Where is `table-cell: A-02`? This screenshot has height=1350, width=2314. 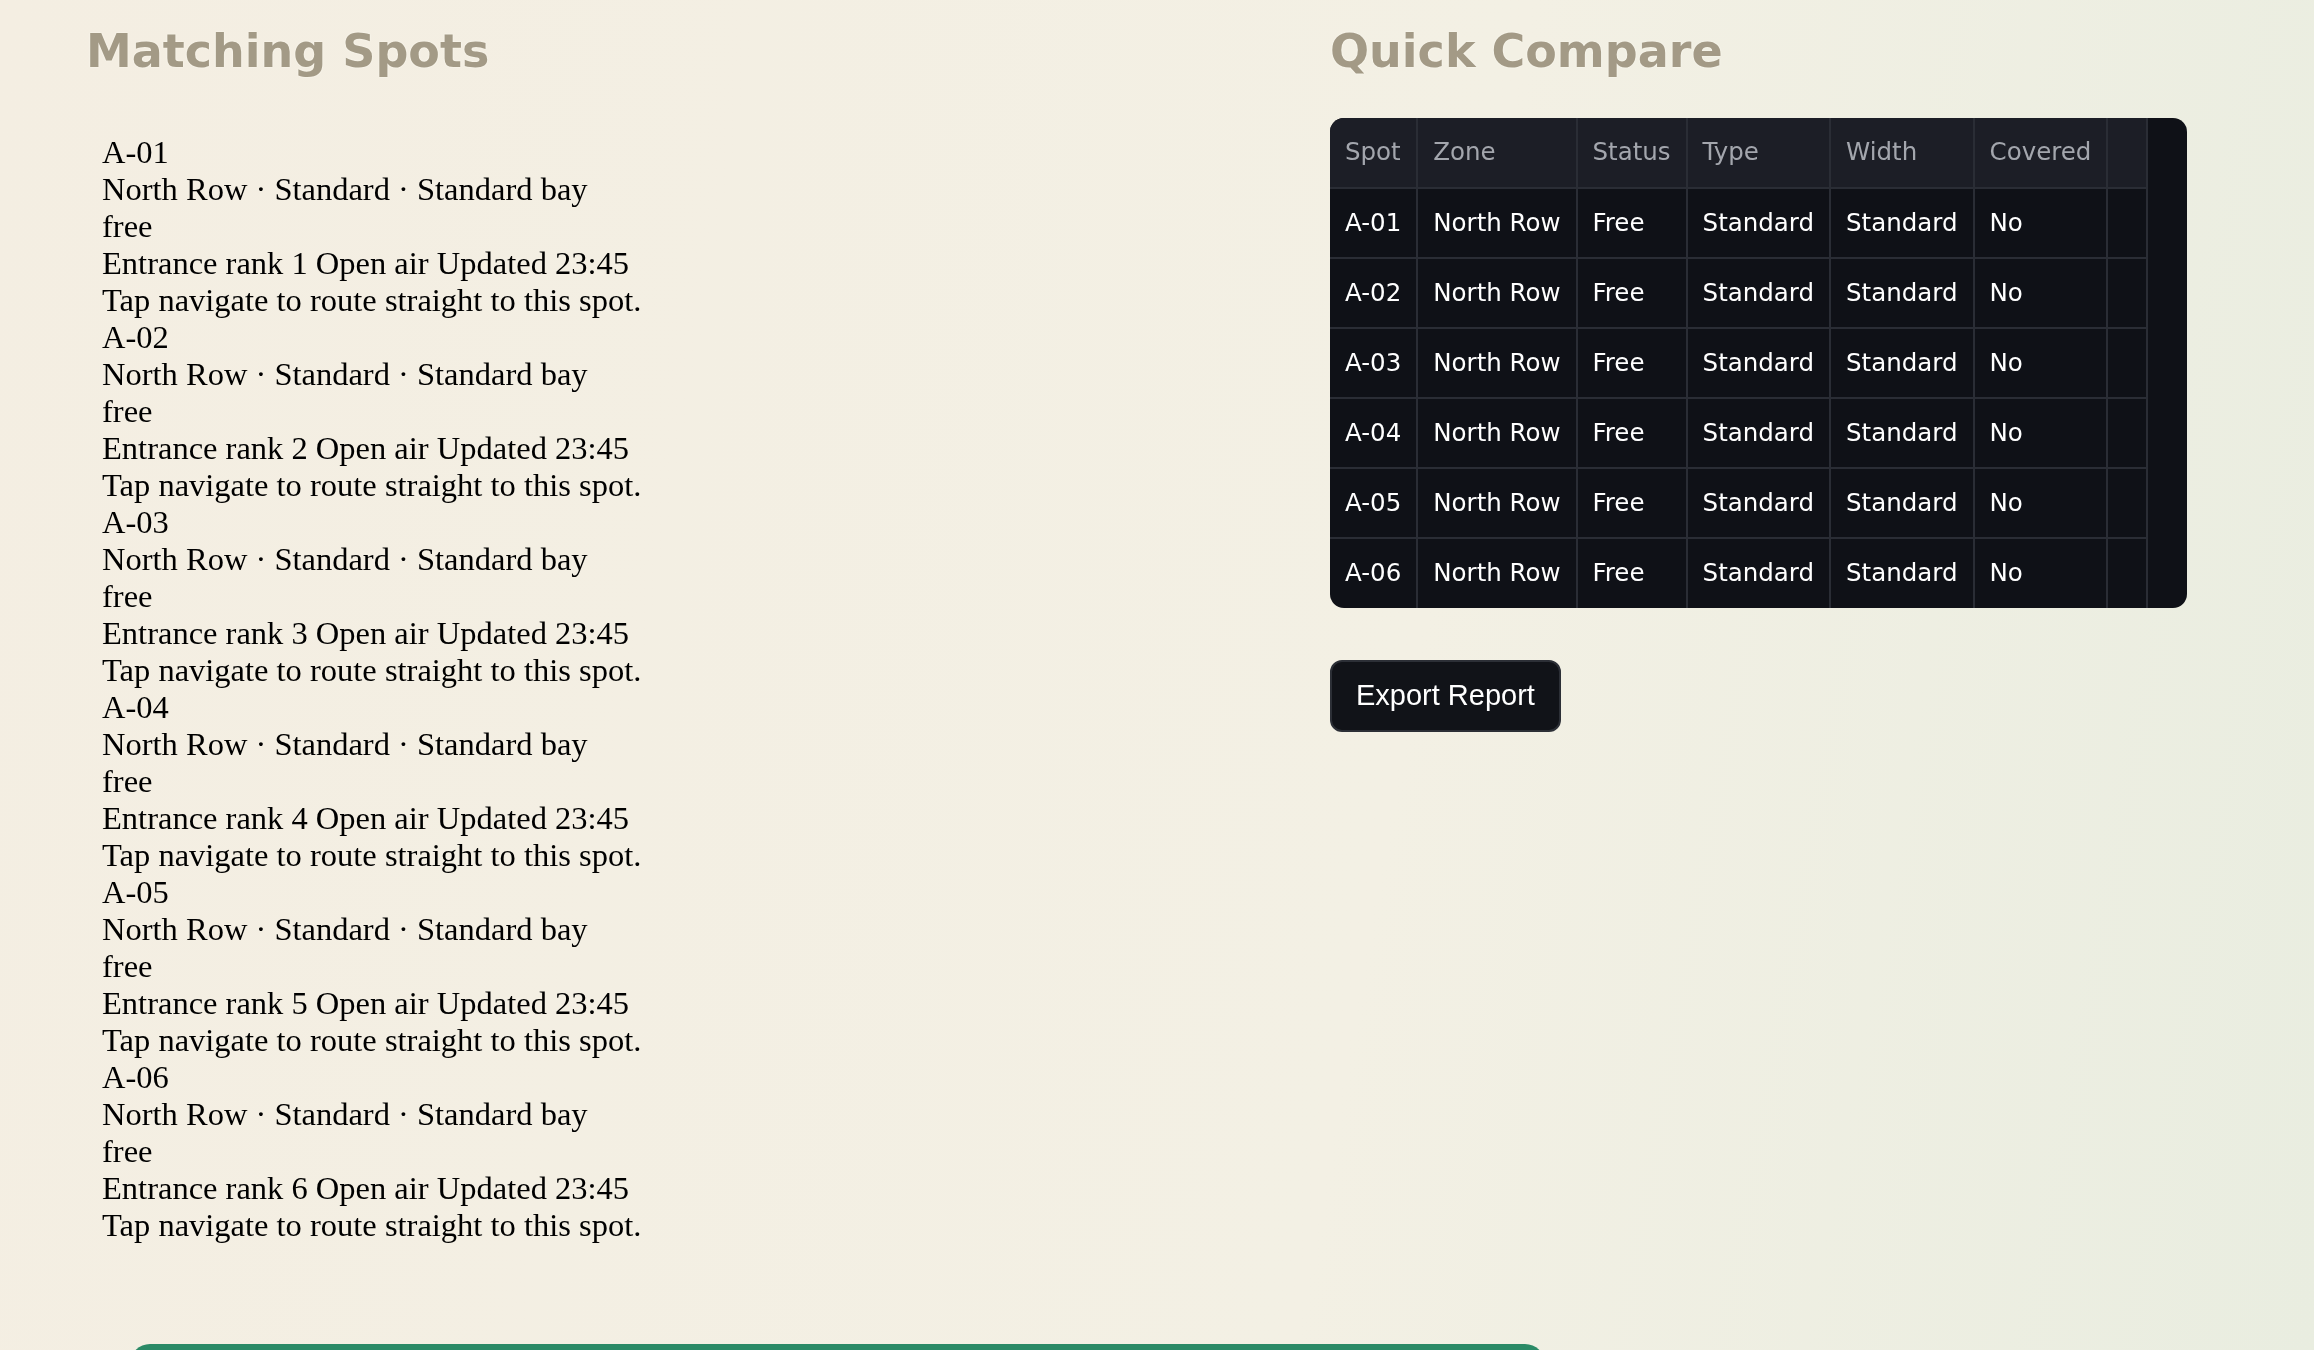 table-cell: A-02 is located at coordinates (1374, 293).